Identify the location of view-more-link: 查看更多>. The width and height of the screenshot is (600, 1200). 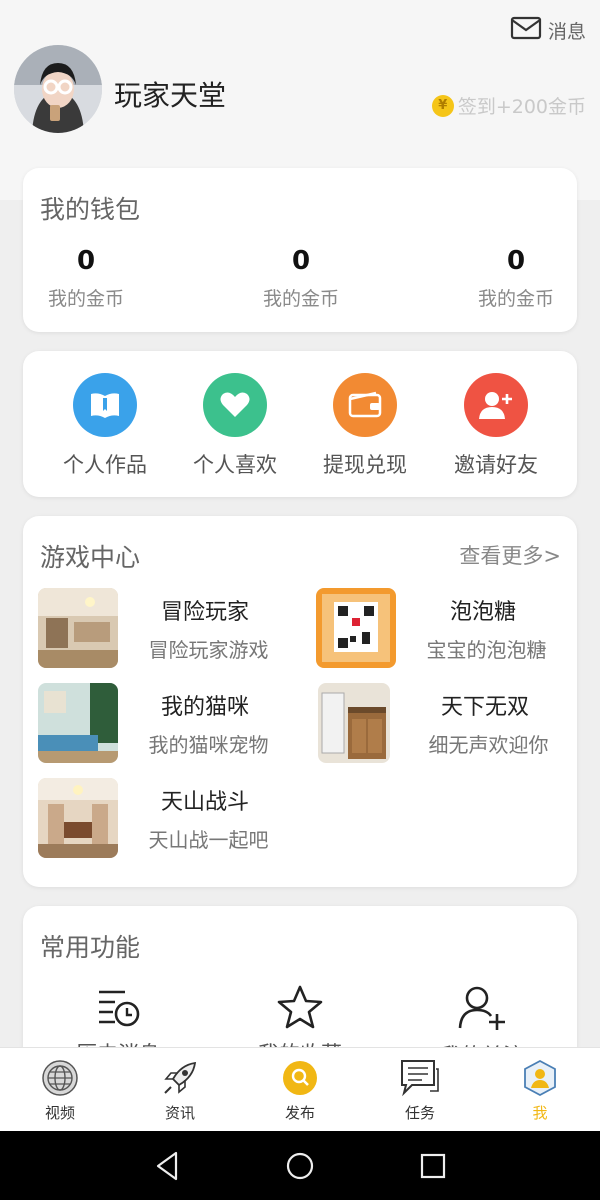
(510, 555).